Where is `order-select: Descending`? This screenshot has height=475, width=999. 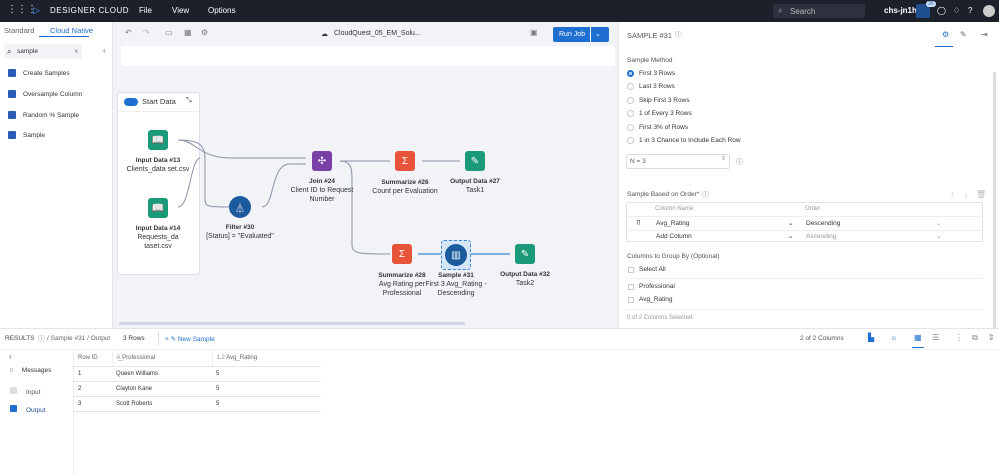 order-select: Descending is located at coordinates (823, 223).